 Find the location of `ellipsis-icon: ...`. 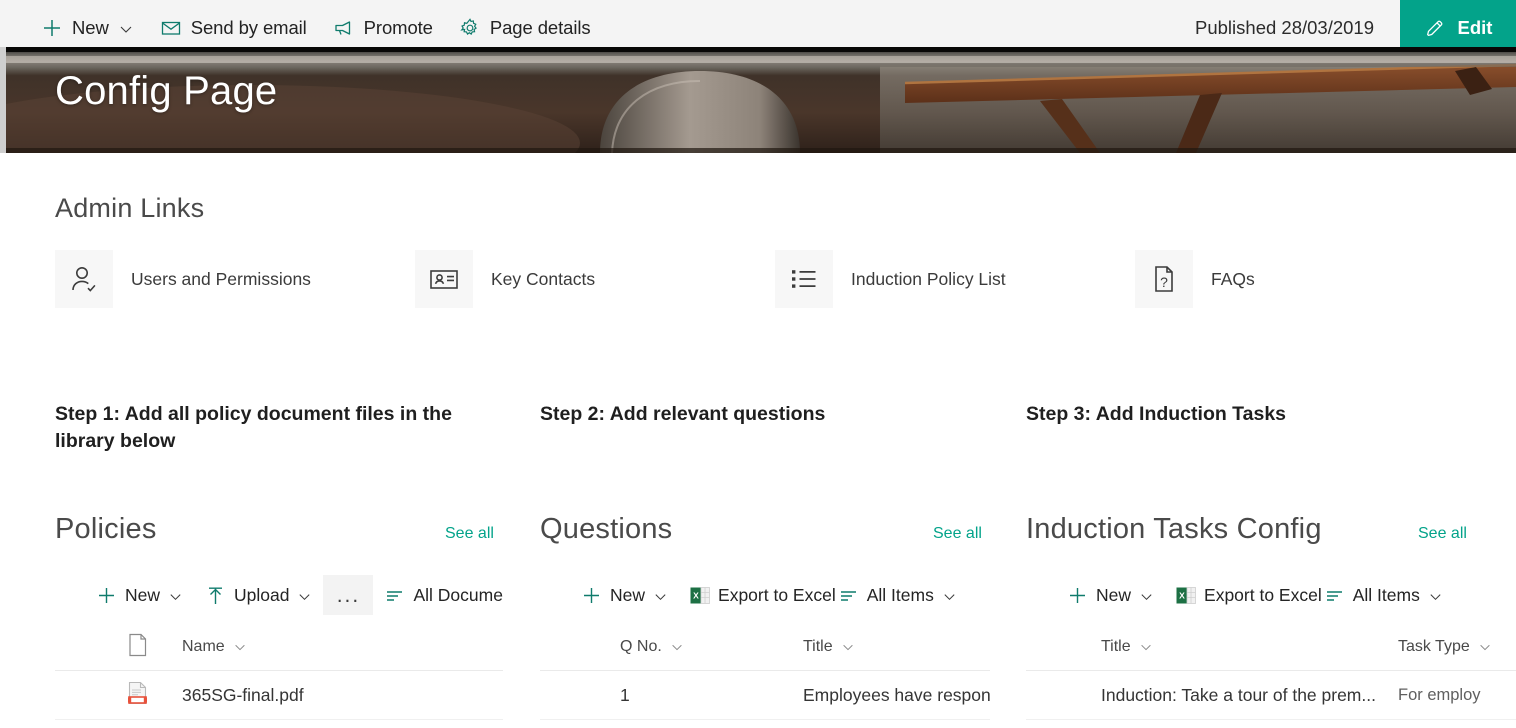

ellipsis-icon: ... is located at coordinates (348, 595).